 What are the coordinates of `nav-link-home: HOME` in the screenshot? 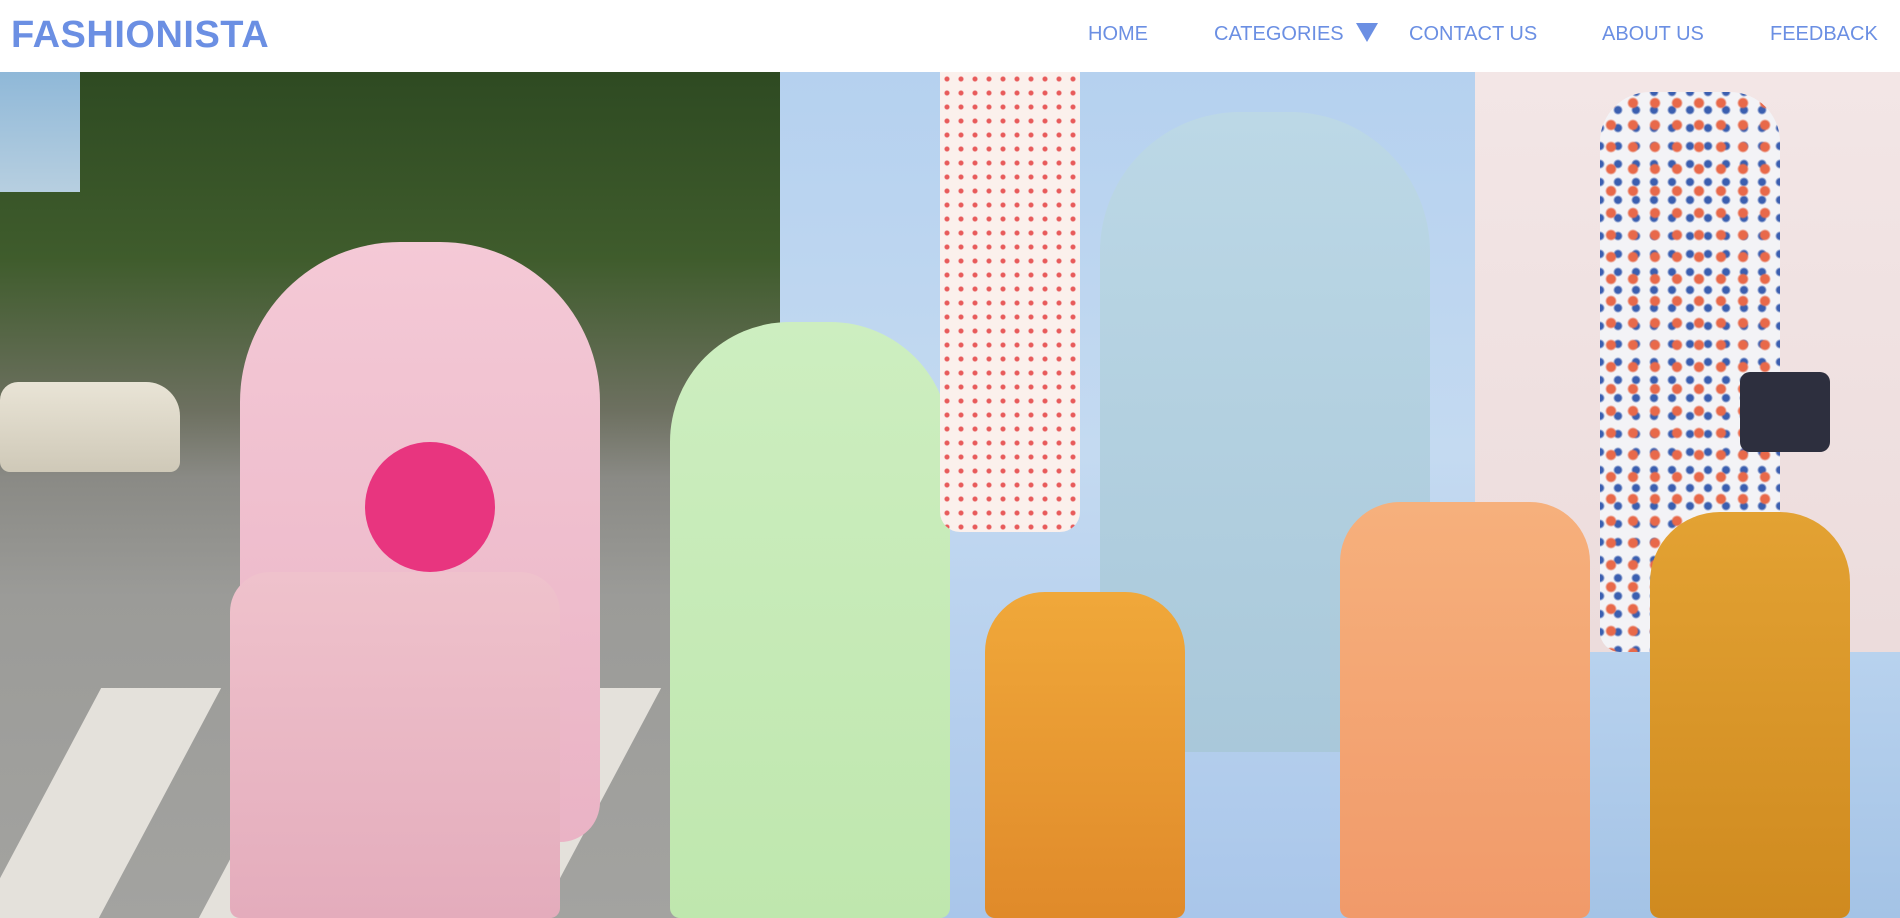 It's located at (1118, 34).